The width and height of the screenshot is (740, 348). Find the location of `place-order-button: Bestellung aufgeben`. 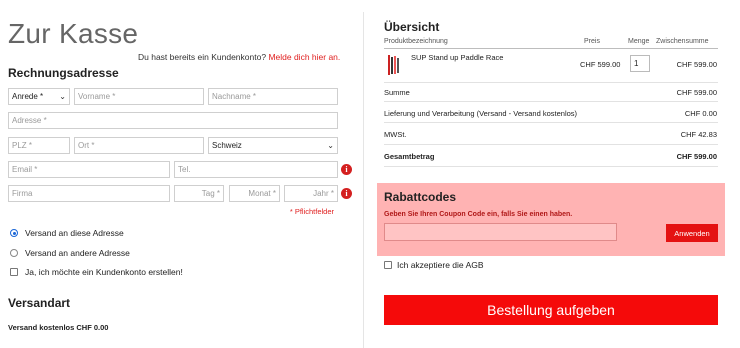

place-order-button: Bestellung aufgeben is located at coordinates (551, 310).